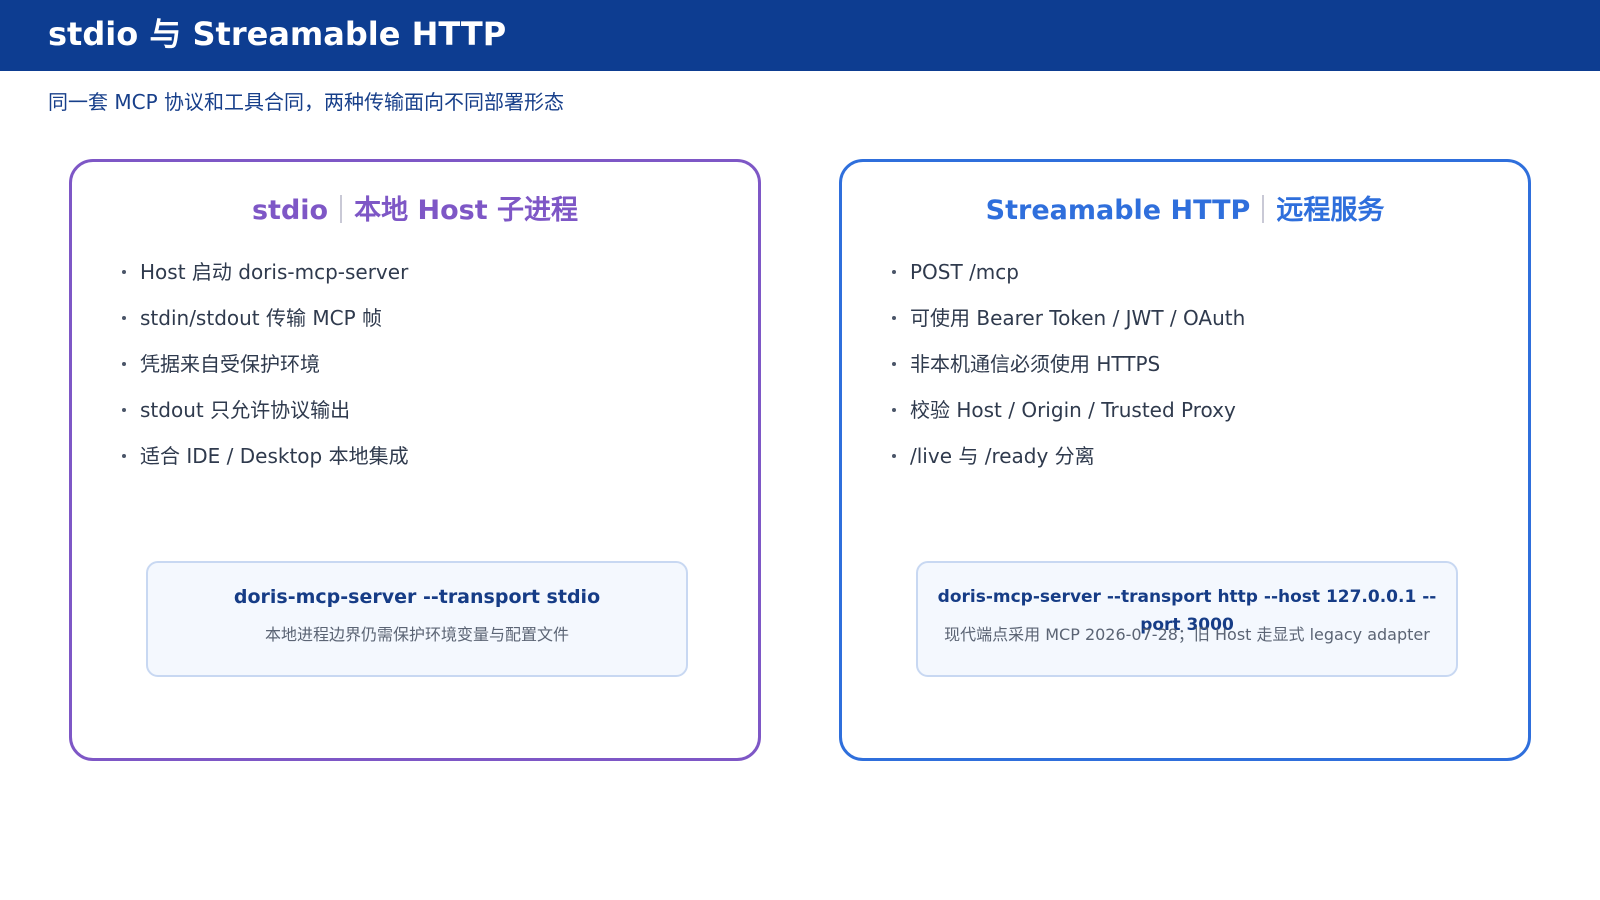 This screenshot has height=900, width=1600. What do you see at coordinates (1330, 210) in the screenshot?
I see `http-title-sub: 远程服务` at bounding box center [1330, 210].